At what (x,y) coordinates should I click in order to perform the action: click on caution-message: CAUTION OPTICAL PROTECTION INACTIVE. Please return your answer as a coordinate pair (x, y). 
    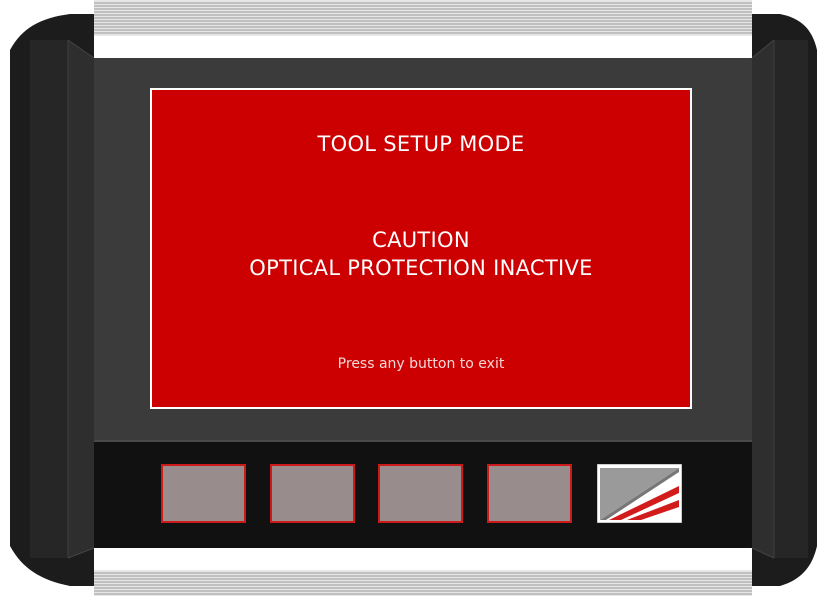
    Looking at the image, I should click on (421, 254).